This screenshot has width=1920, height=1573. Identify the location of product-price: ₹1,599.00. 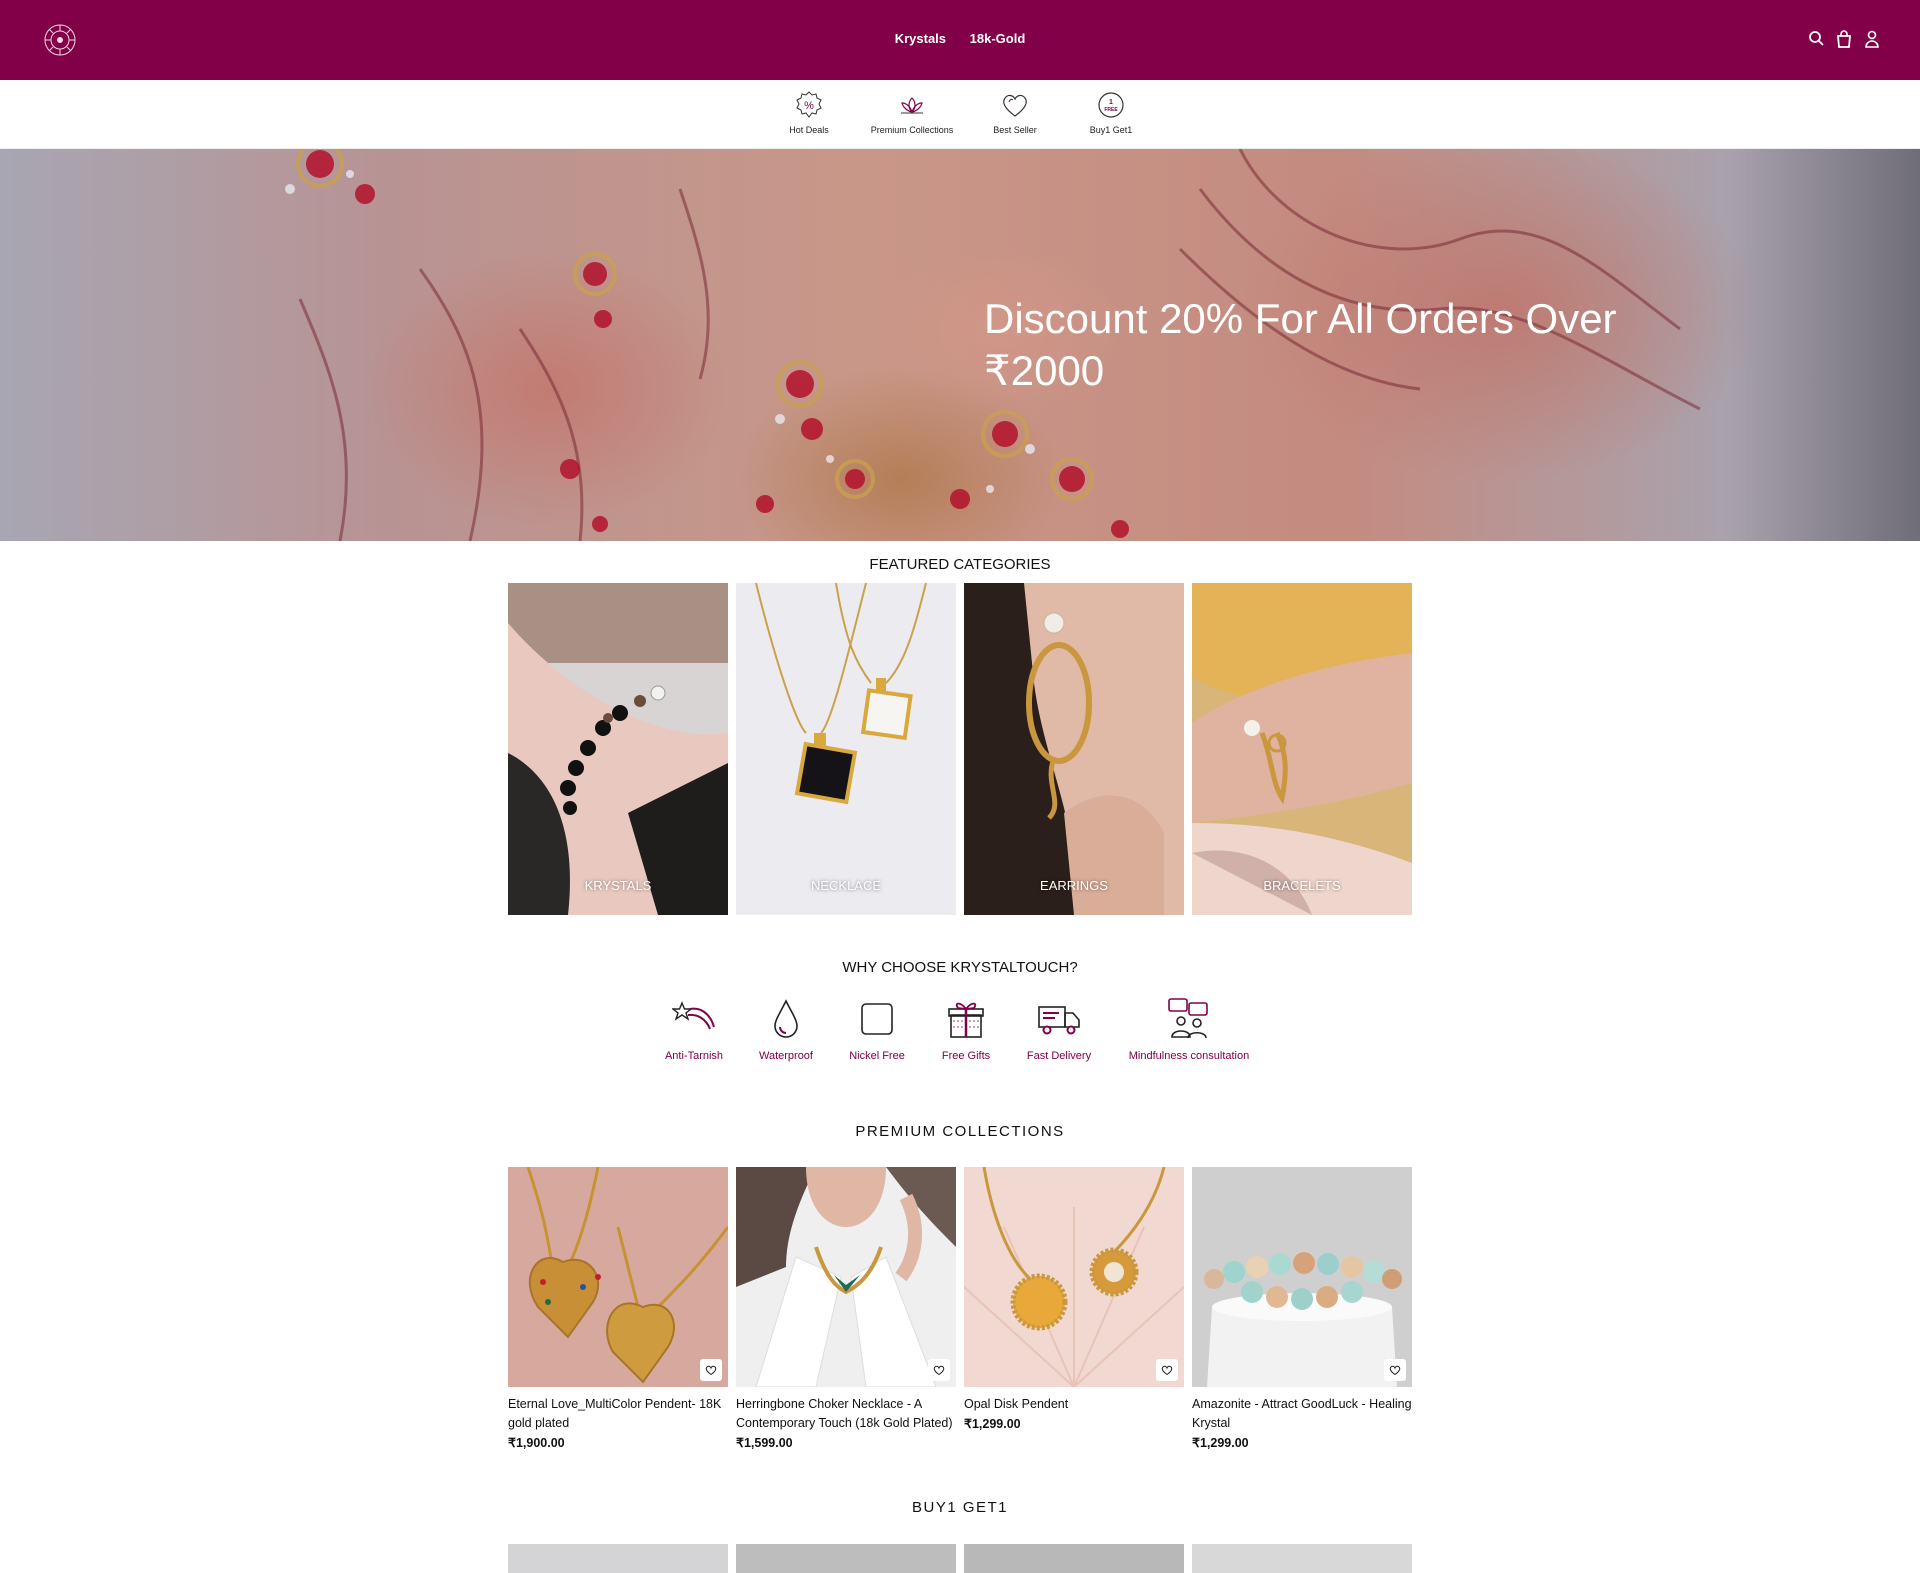
(764, 1443).